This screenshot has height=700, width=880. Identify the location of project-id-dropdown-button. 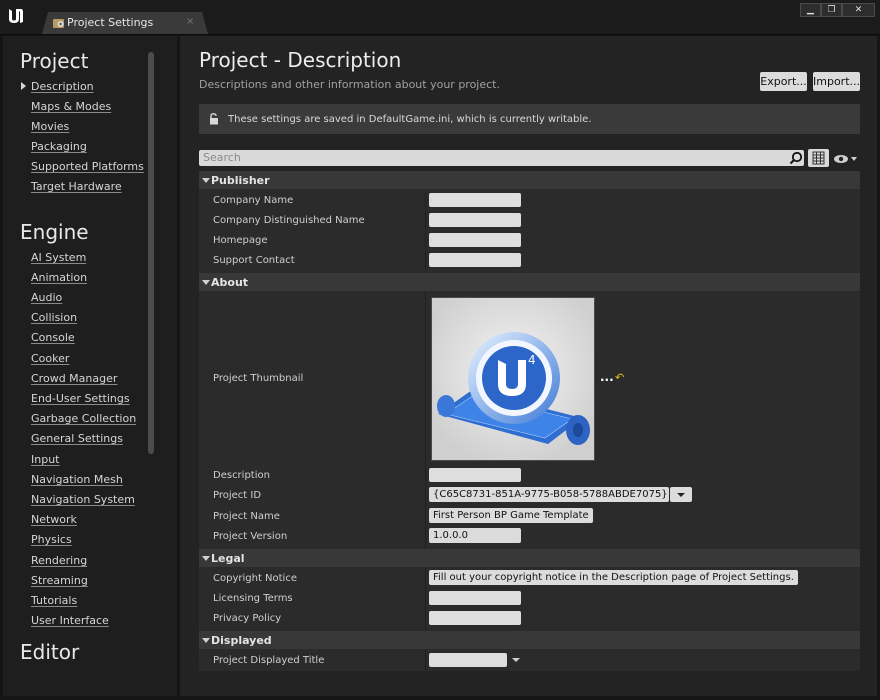
(681, 494).